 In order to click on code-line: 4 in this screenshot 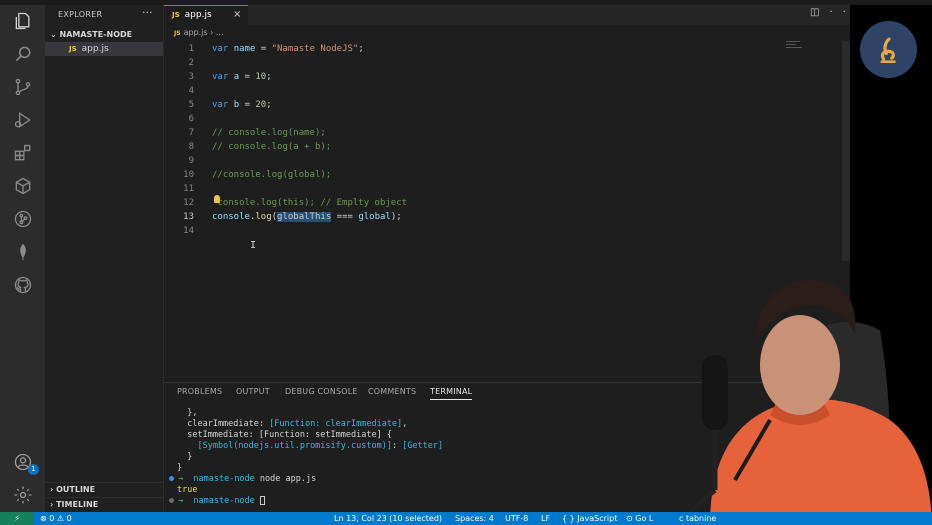, I will do `click(507, 91)`.